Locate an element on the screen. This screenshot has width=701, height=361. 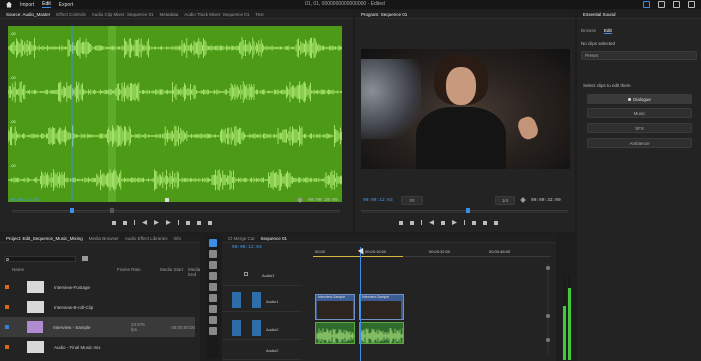
timeline-playhead is located at coordinates (360, 304).